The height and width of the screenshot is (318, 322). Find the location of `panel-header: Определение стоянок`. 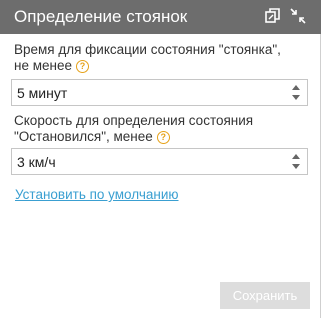

panel-header: Определение стоянок is located at coordinates (160, 17).